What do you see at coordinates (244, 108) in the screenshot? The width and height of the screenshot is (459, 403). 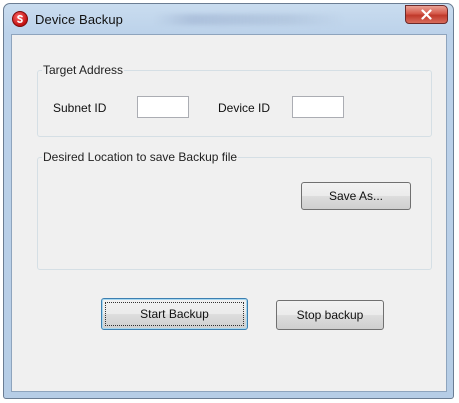 I see `device-id-label: Device ID` at bounding box center [244, 108].